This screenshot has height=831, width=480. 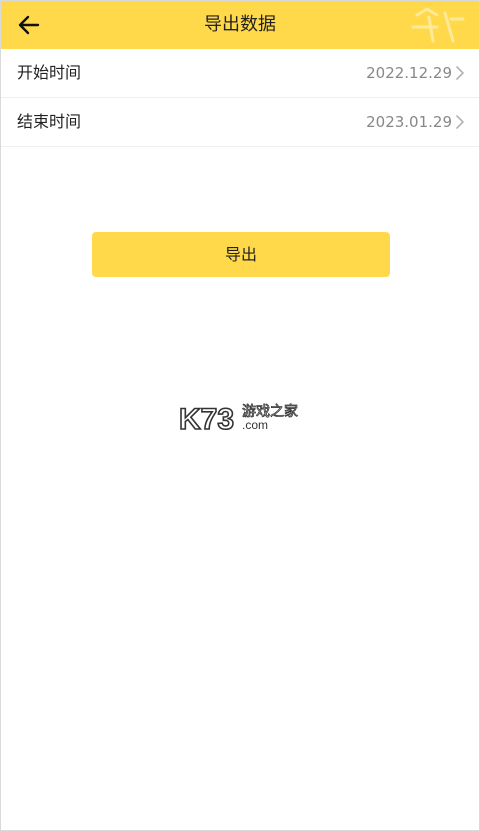 What do you see at coordinates (240, 25) in the screenshot?
I see `top-app-bar: 导出数据` at bounding box center [240, 25].